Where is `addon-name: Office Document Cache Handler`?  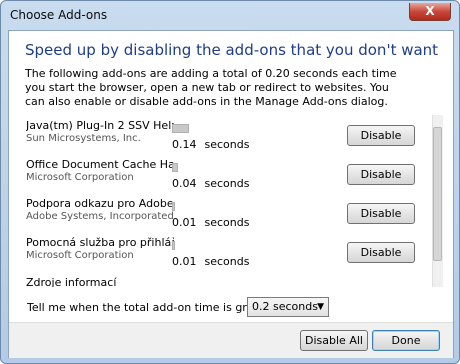 addon-name: Office Document Cache Handler is located at coordinates (100, 164).